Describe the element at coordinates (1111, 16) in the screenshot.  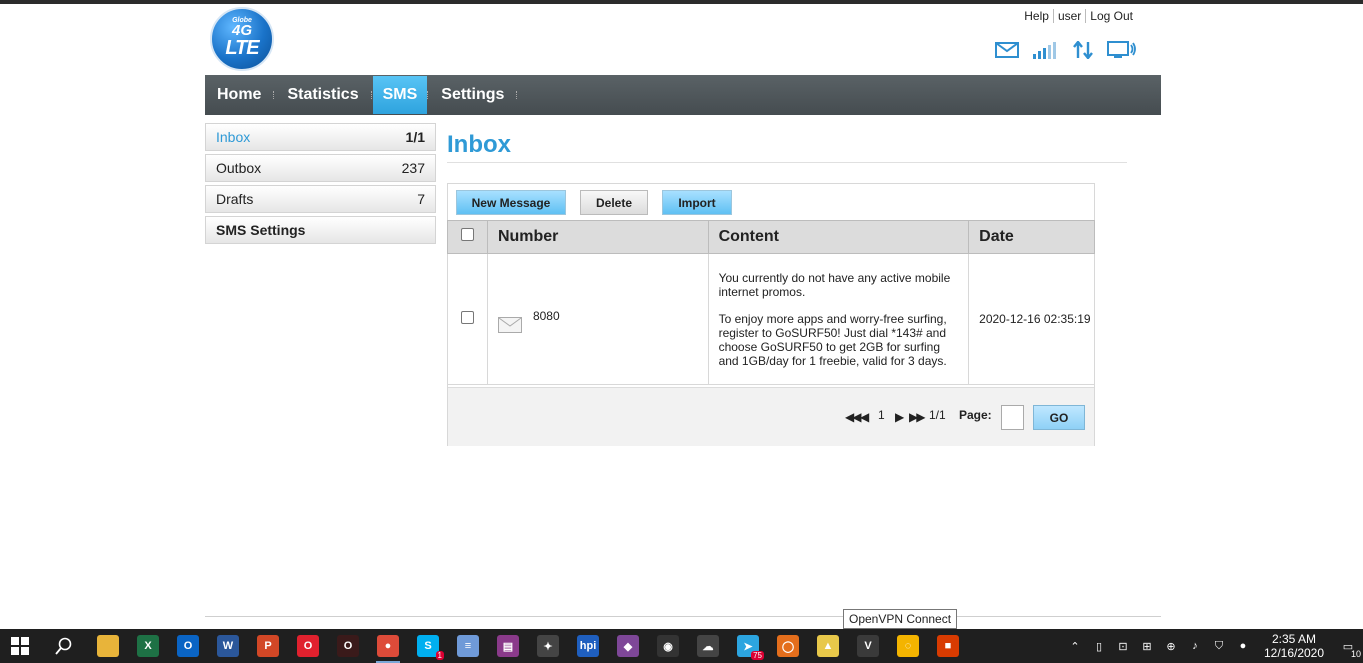
I see `logout-link: Log Out` at that location.